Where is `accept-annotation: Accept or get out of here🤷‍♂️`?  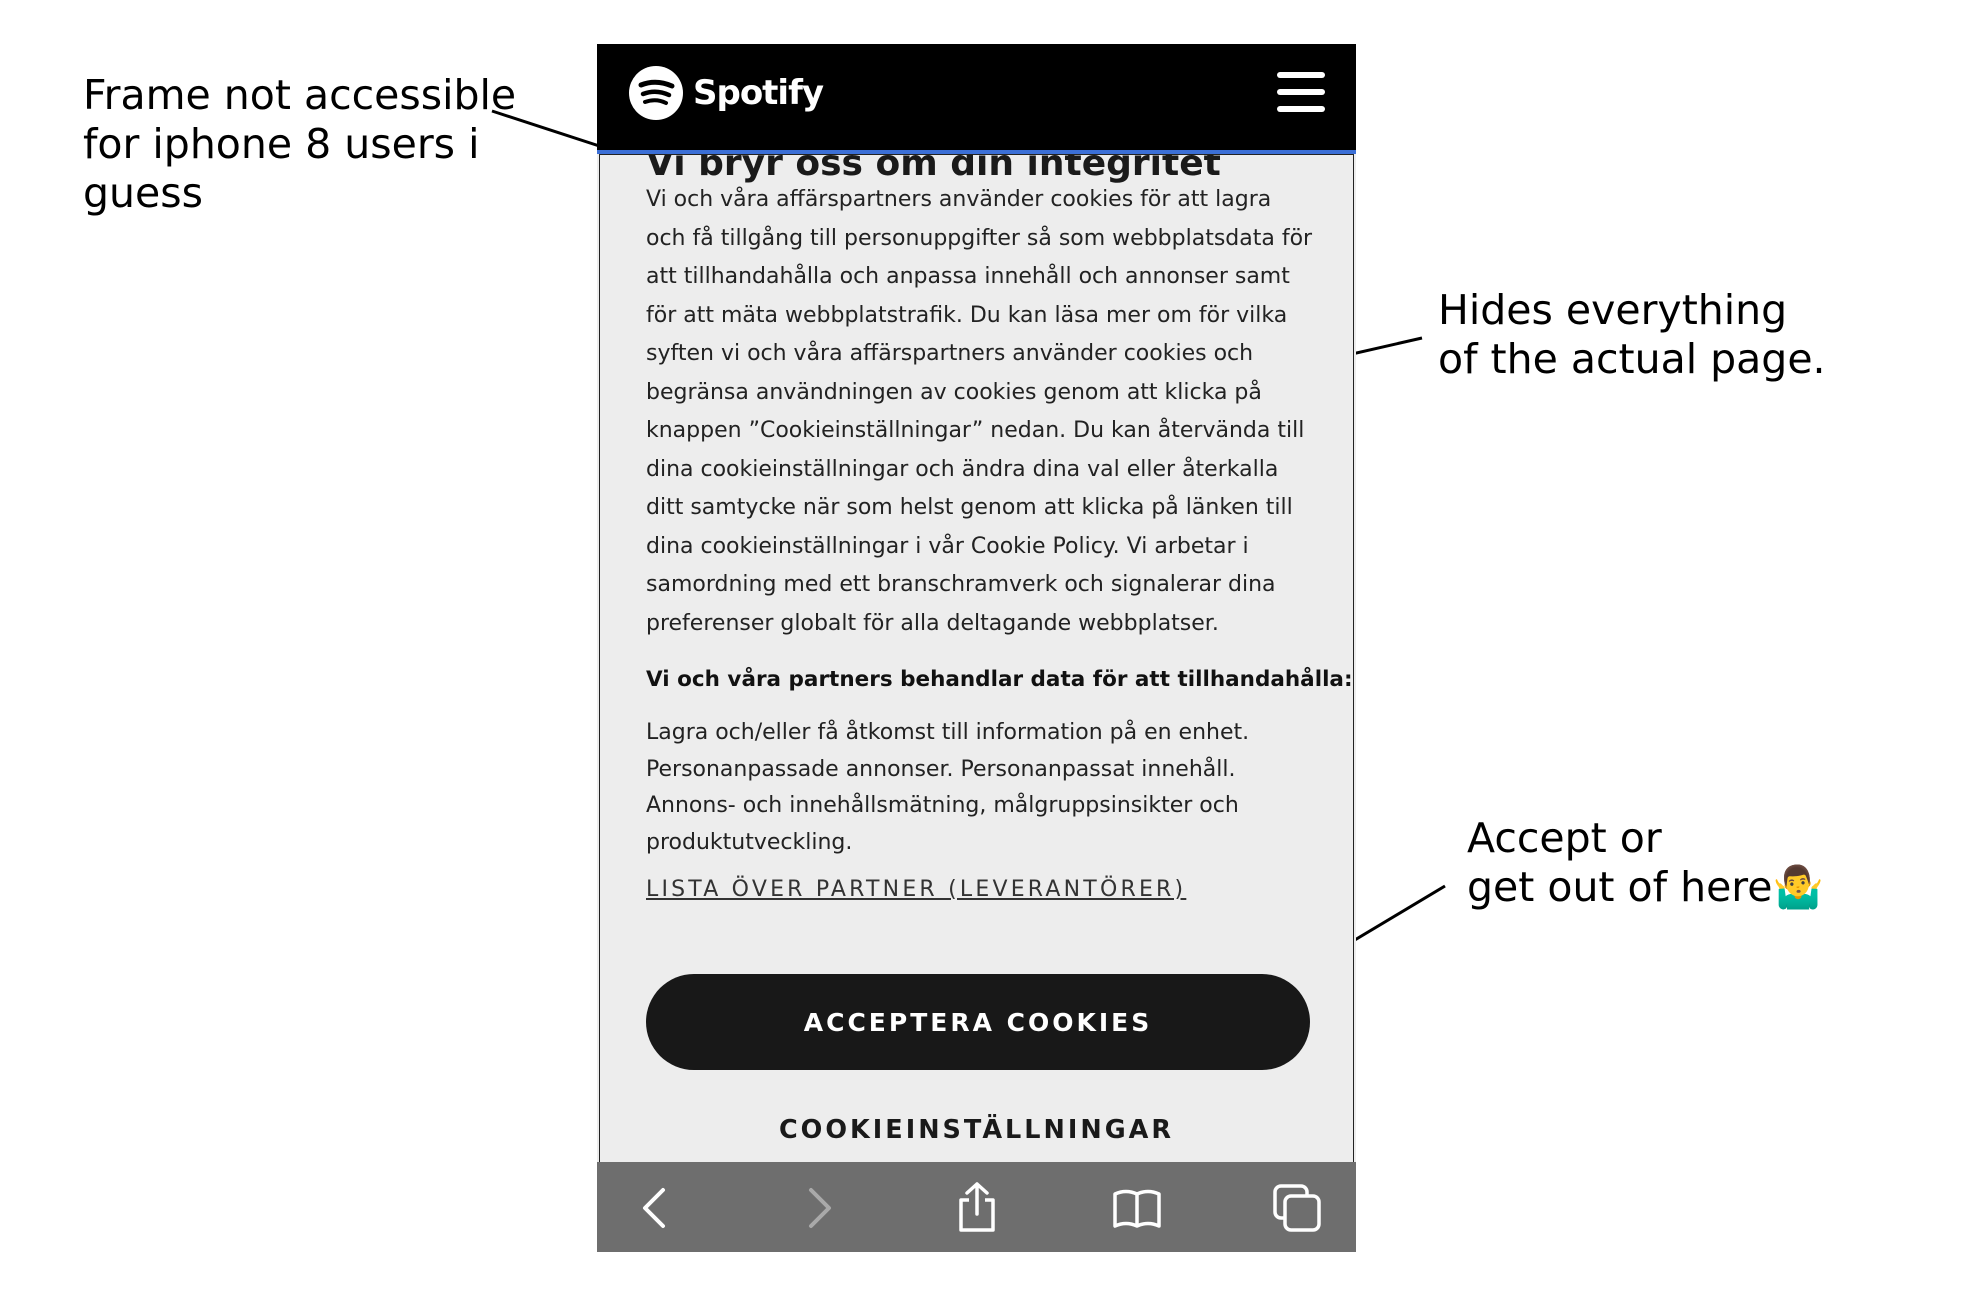
accept-annotation: Accept or get out of here🤷‍♂️ is located at coordinates (1645, 863).